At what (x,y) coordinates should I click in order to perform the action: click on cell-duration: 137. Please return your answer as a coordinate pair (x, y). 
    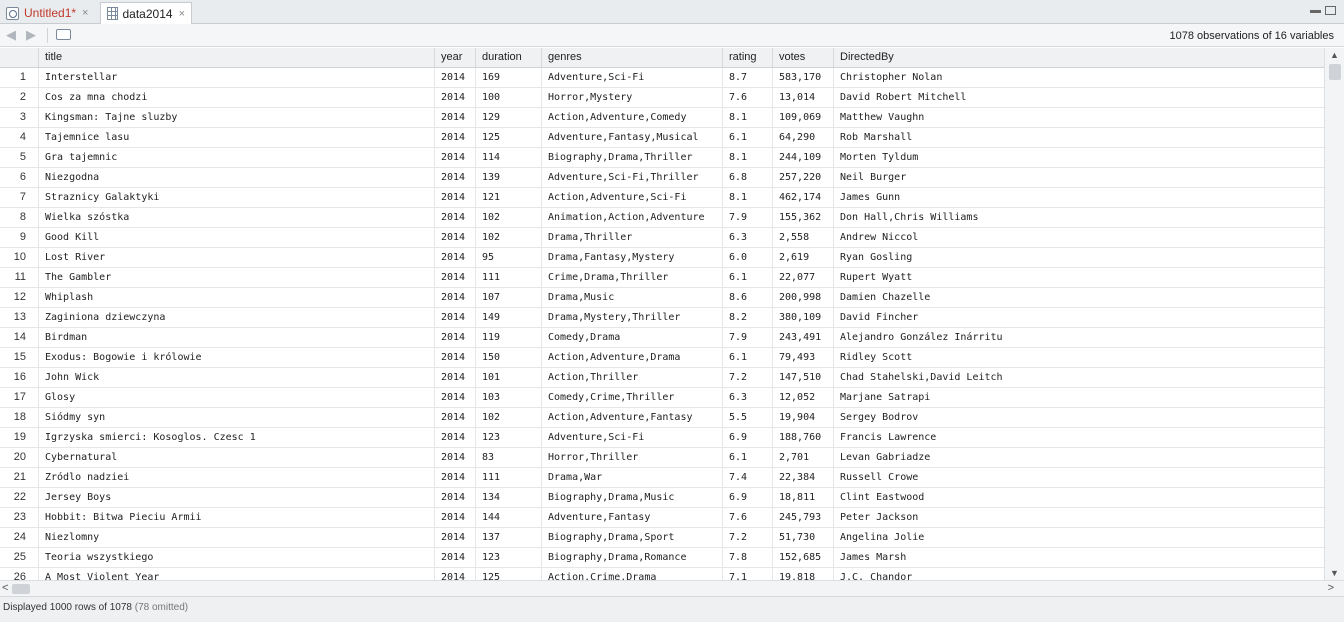
    Looking at the image, I should click on (508, 537).